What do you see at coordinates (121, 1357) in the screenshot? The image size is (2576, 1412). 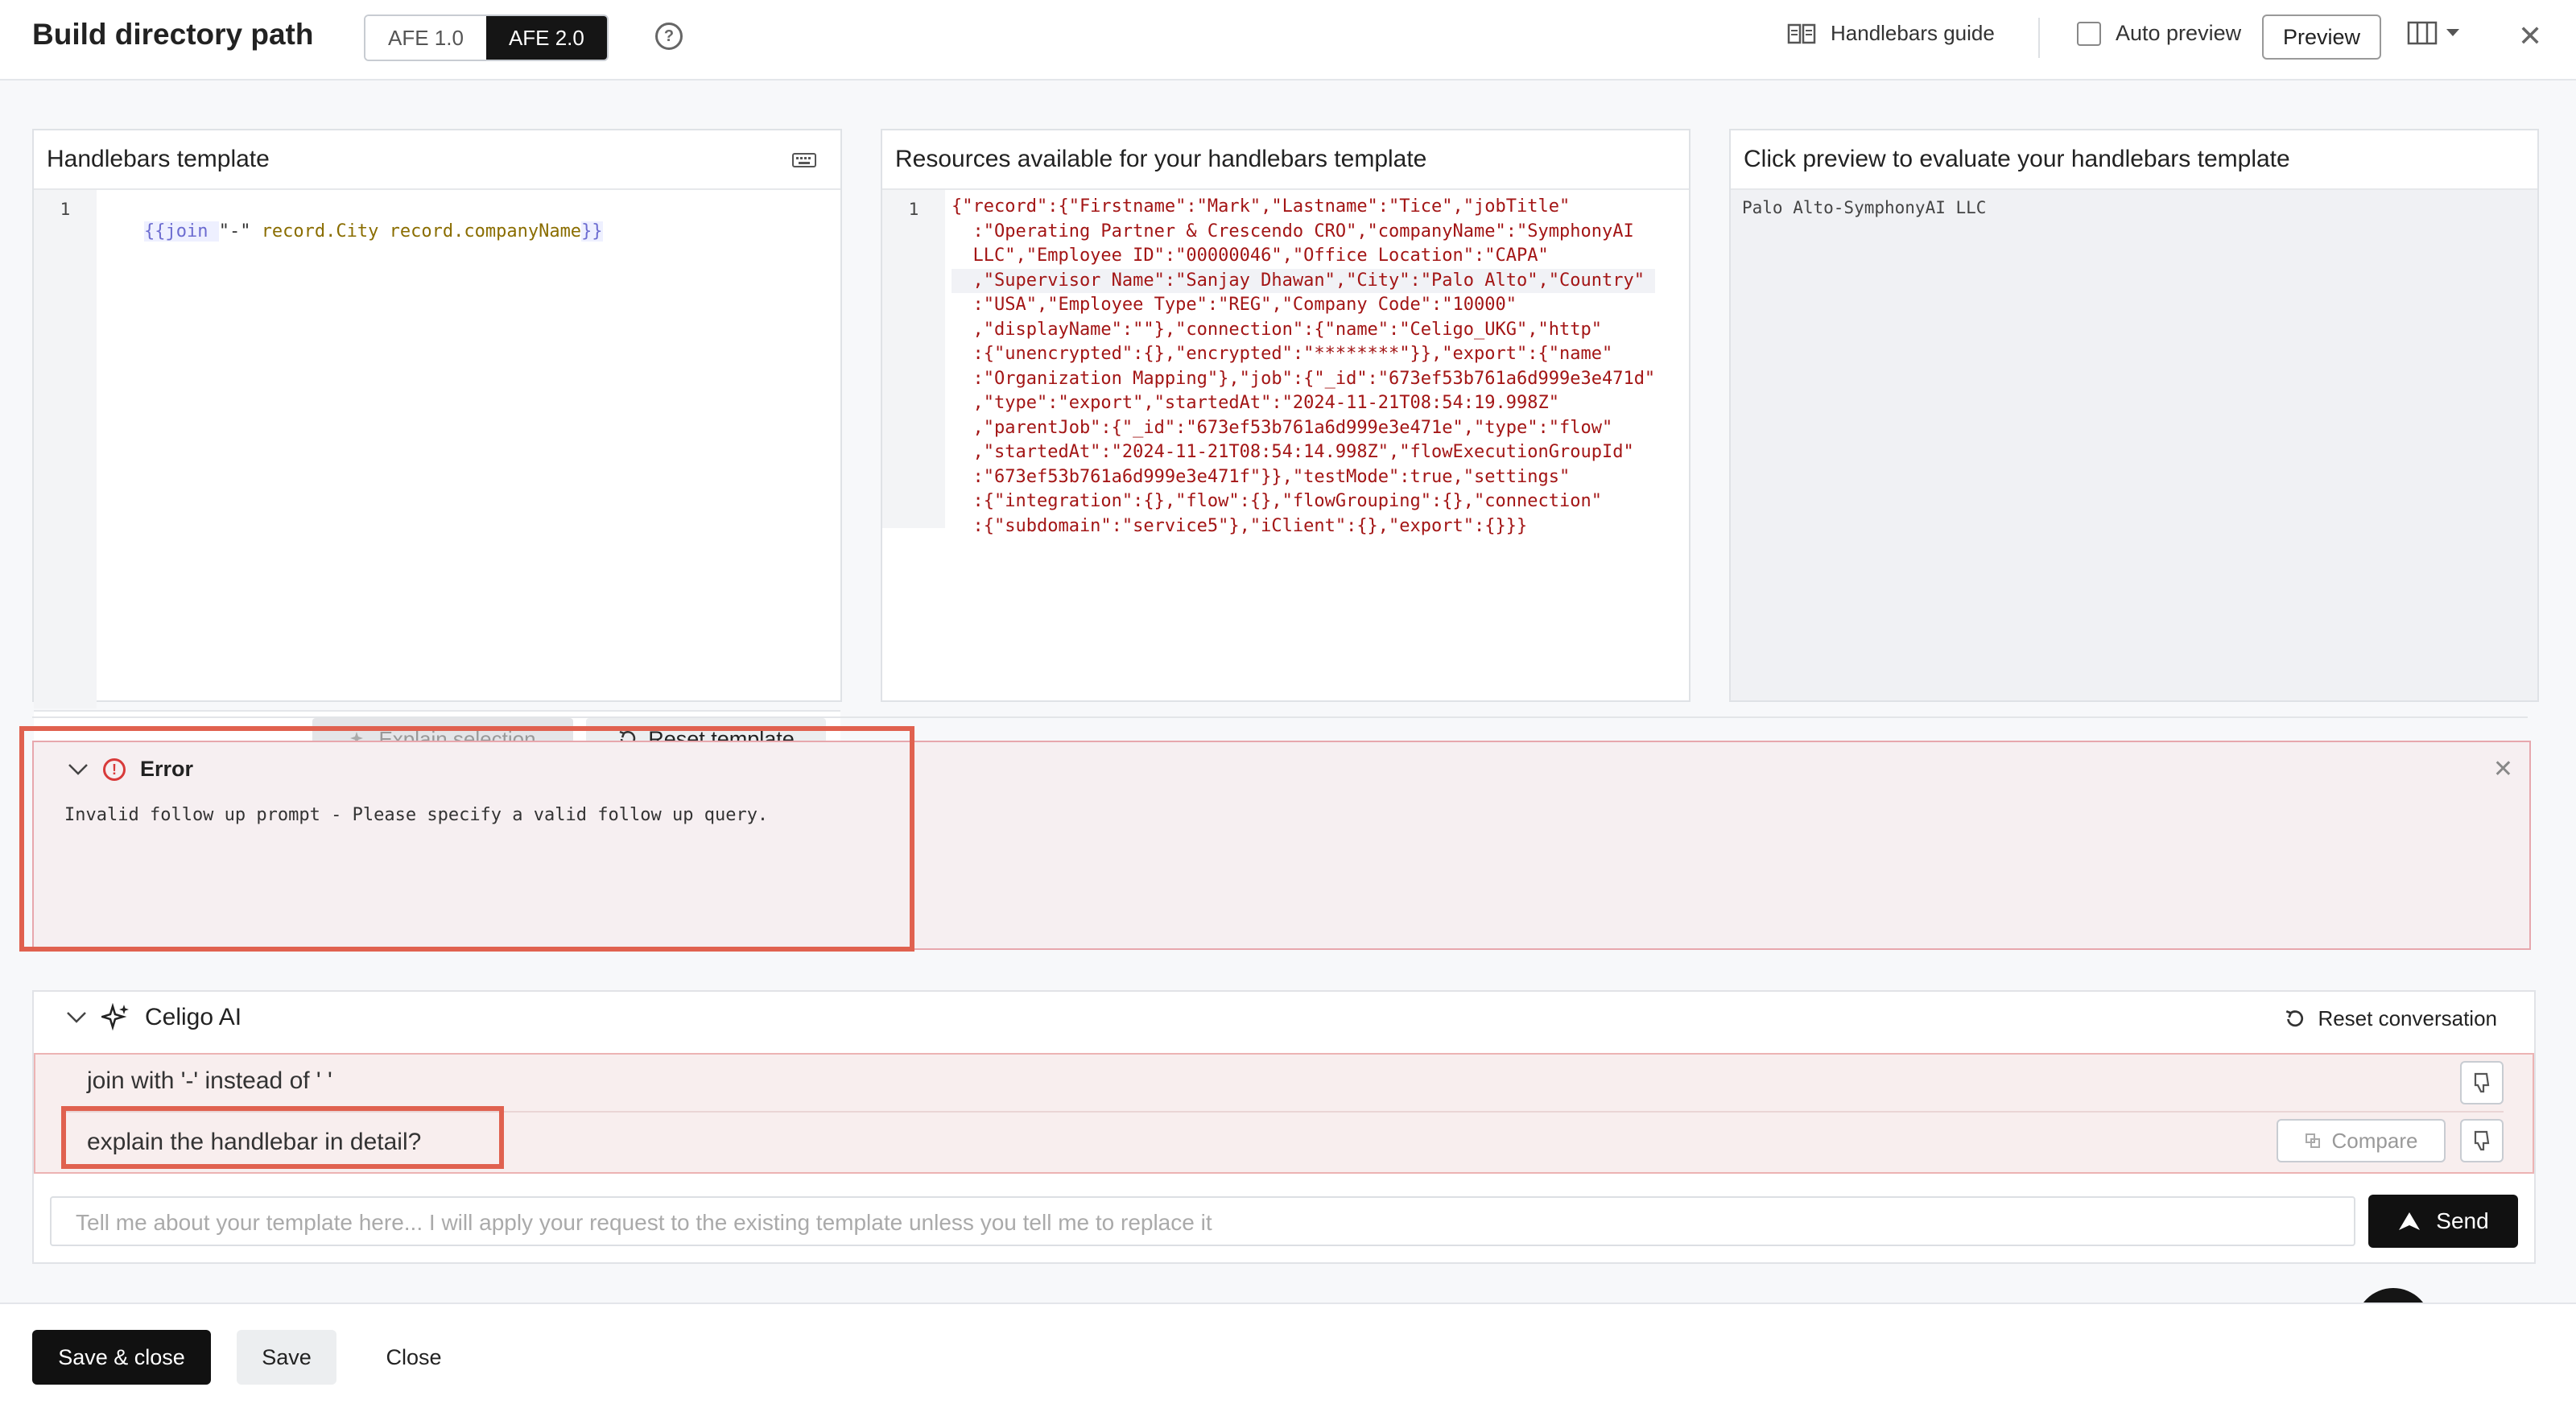 I see `save-and-close-button: Save & close` at bounding box center [121, 1357].